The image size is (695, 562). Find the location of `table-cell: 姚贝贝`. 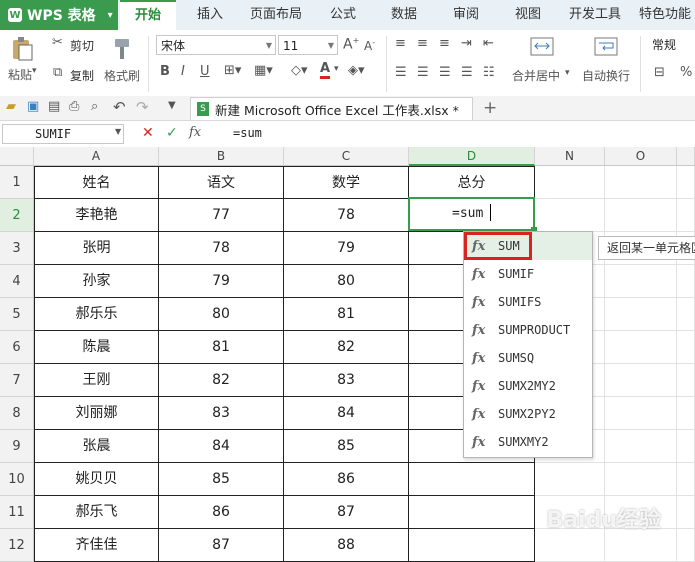

table-cell: 姚贝贝 is located at coordinates (96, 479).